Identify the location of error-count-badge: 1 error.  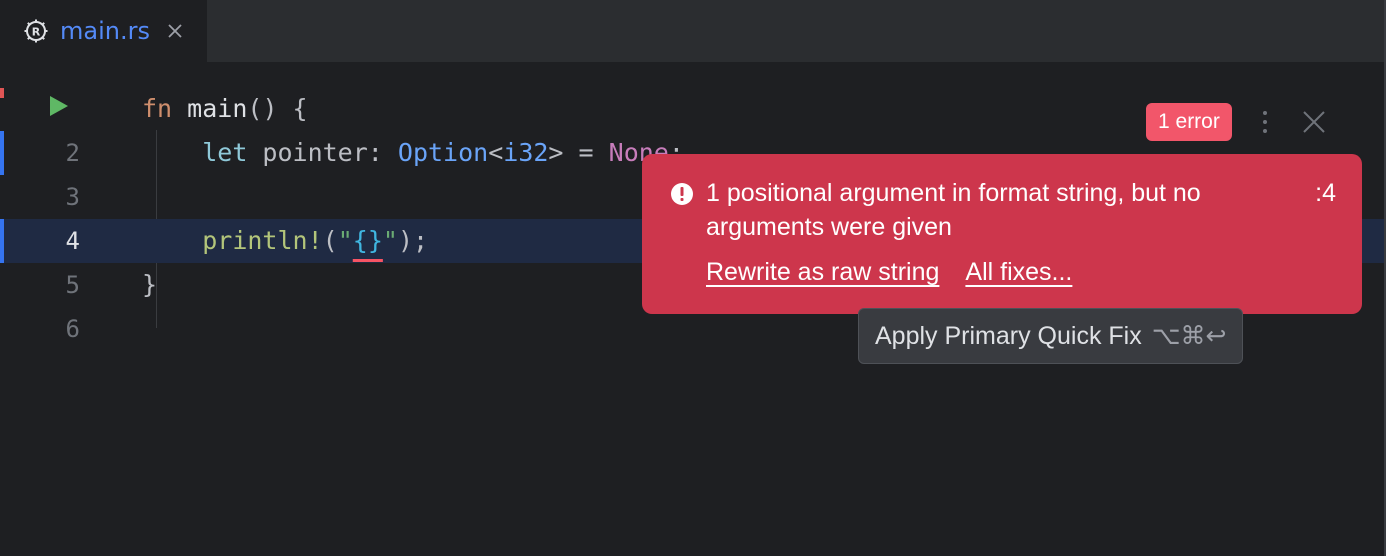
(1189, 122).